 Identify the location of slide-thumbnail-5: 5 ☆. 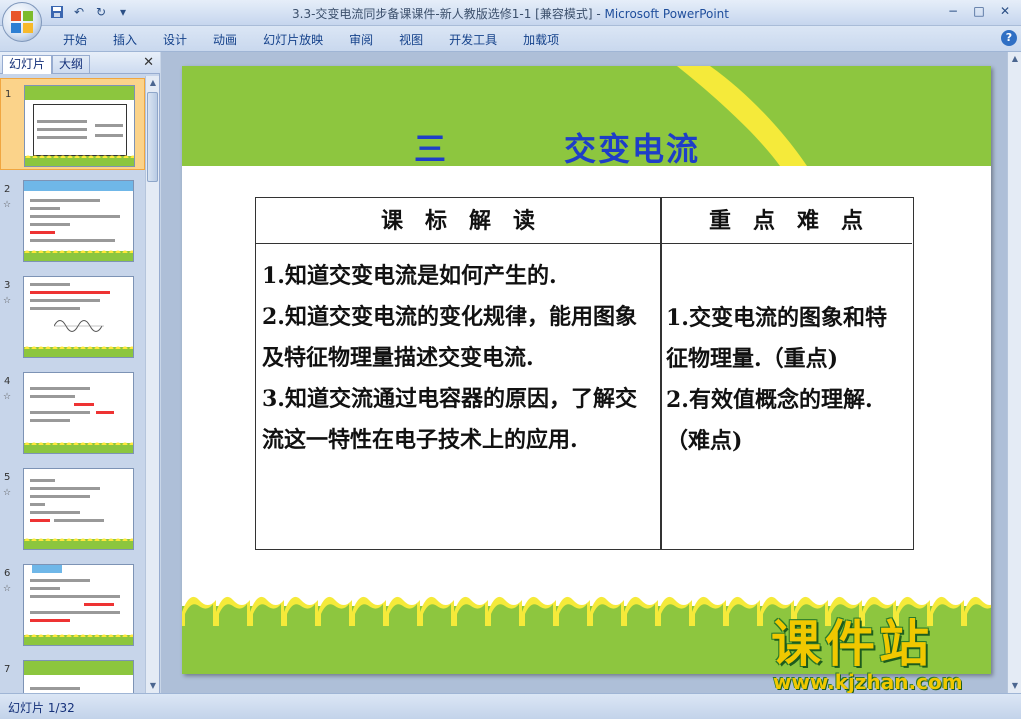
(72, 508).